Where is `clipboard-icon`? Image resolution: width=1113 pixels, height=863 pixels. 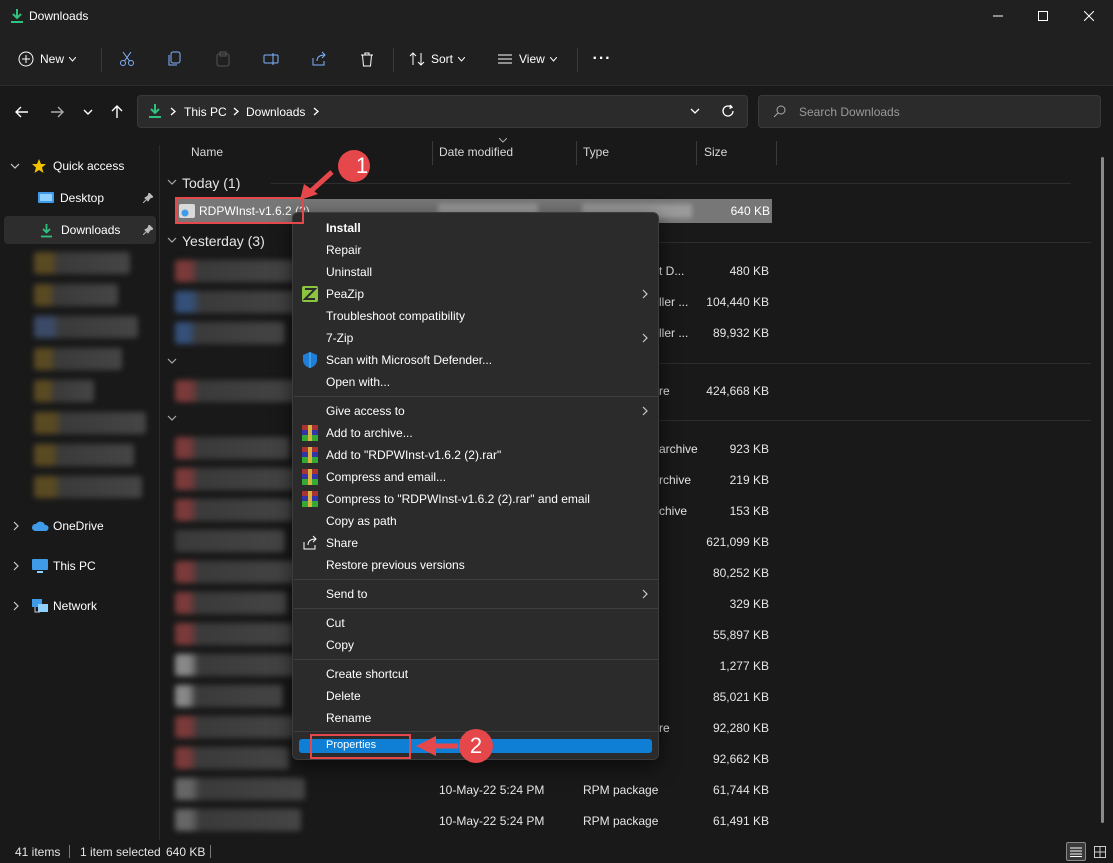 clipboard-icon is located at coordinates (223, 59).